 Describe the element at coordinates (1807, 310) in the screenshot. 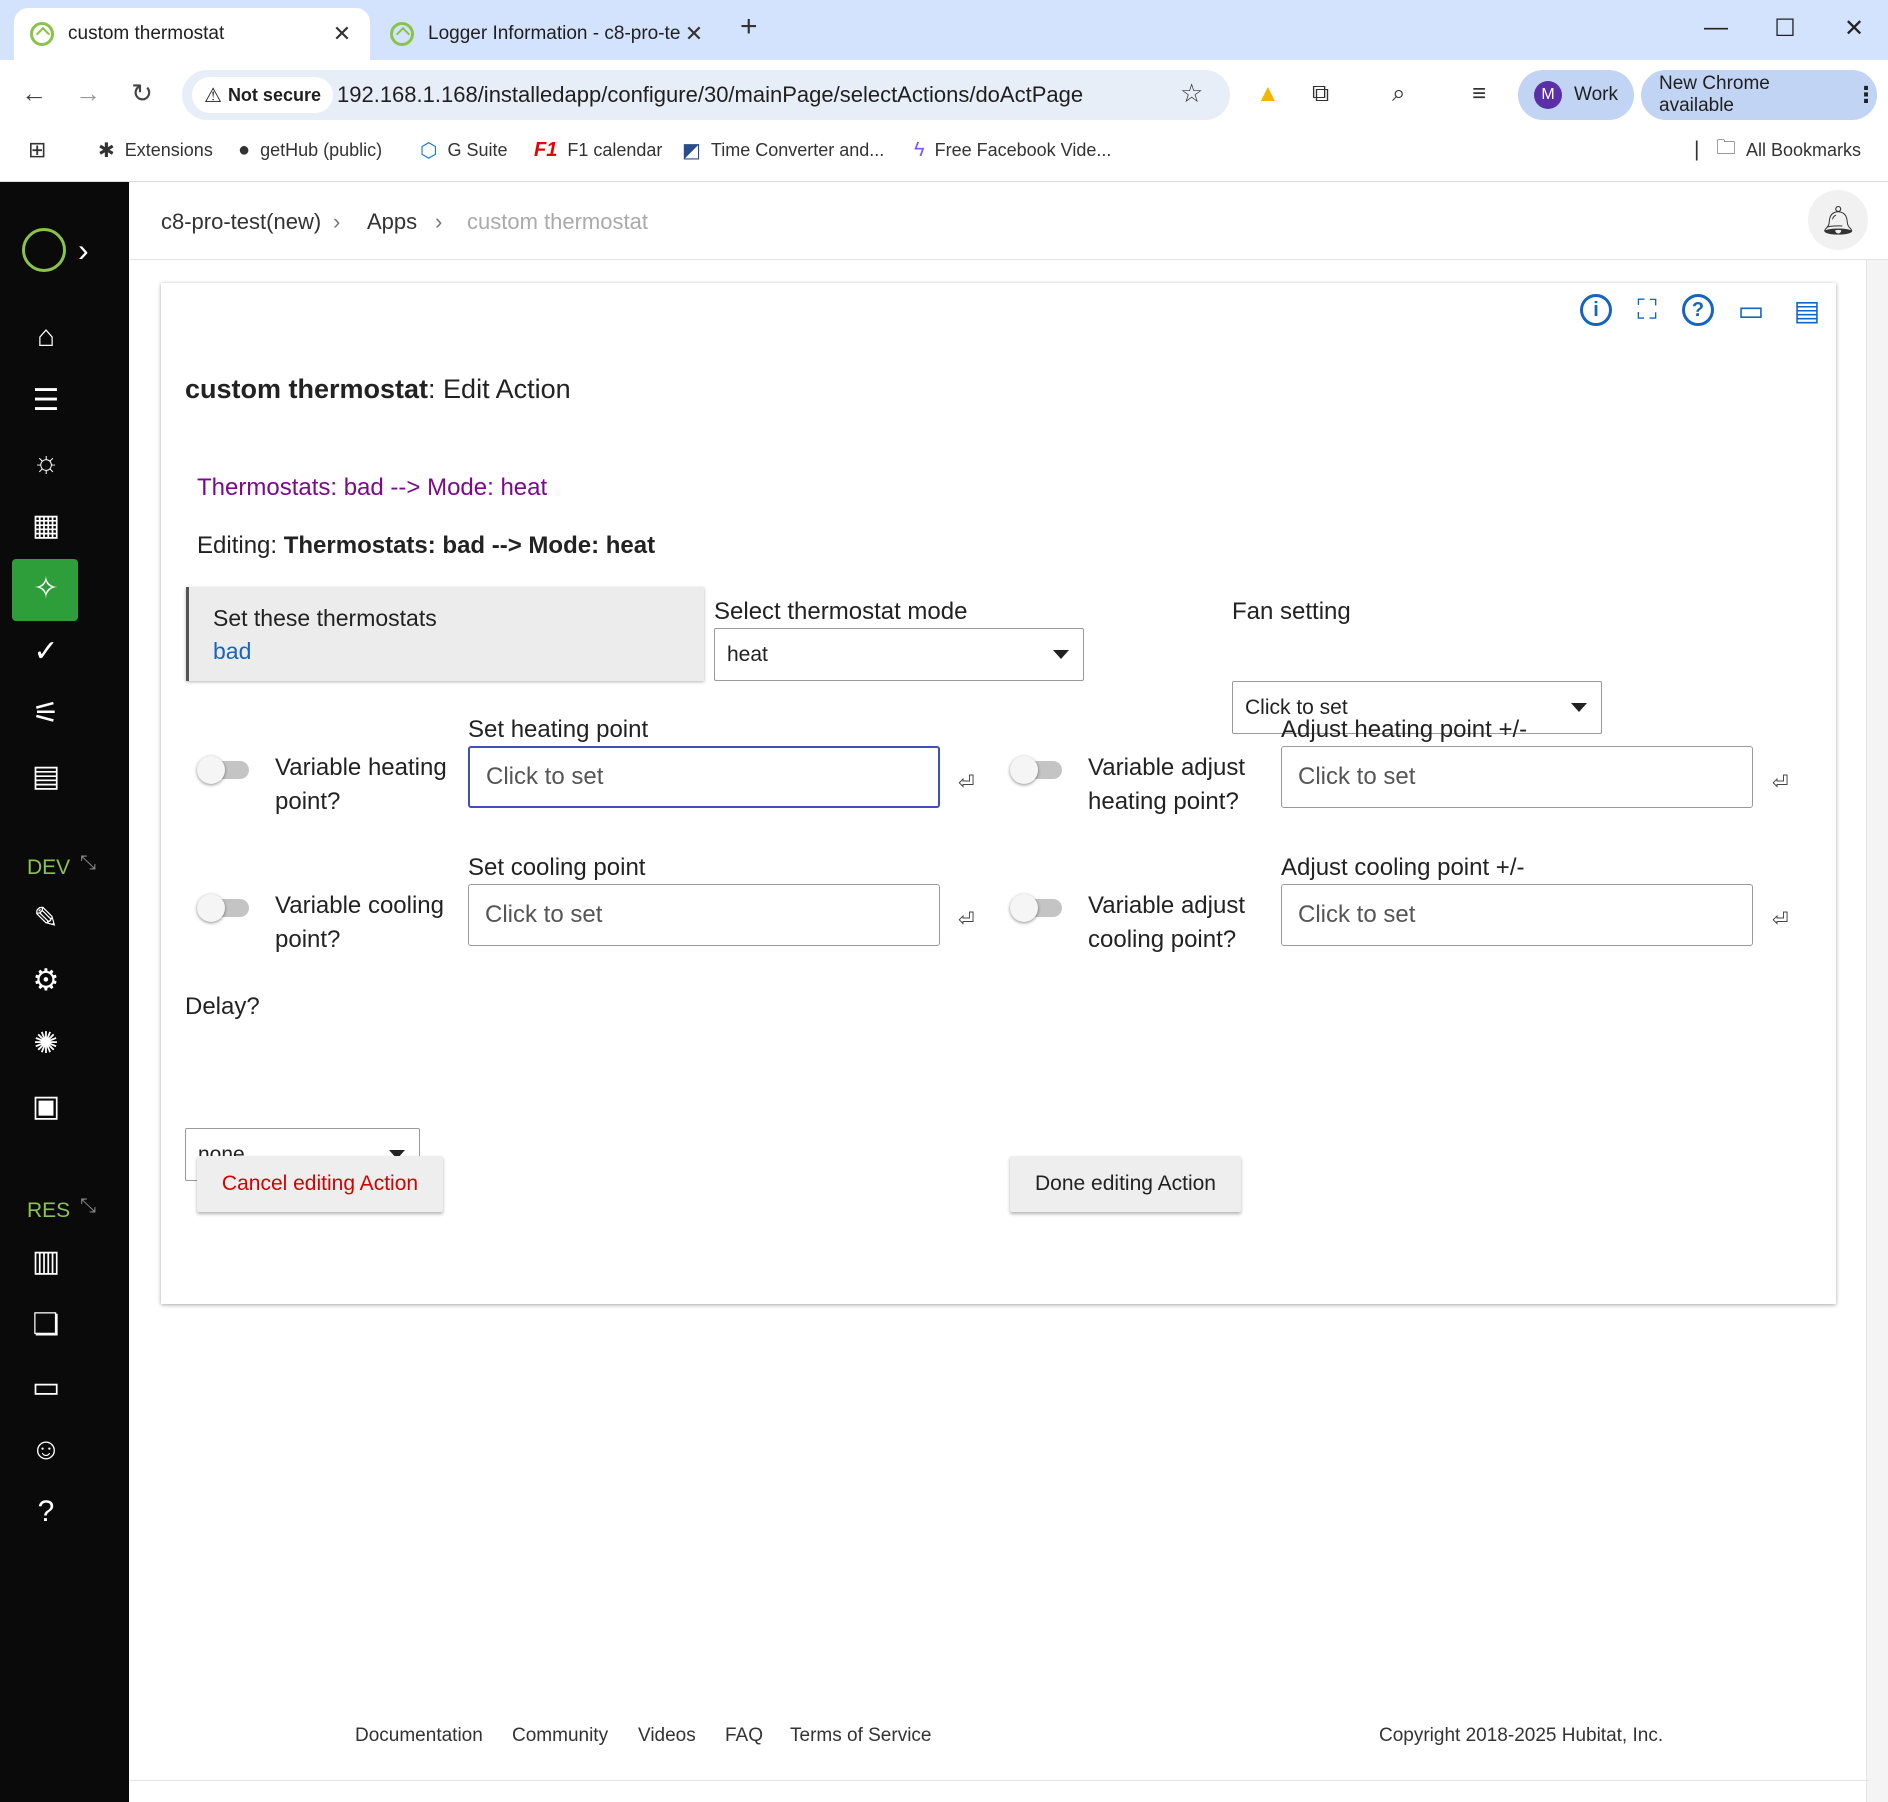

I see `app-info-icon: ▤` at that location.